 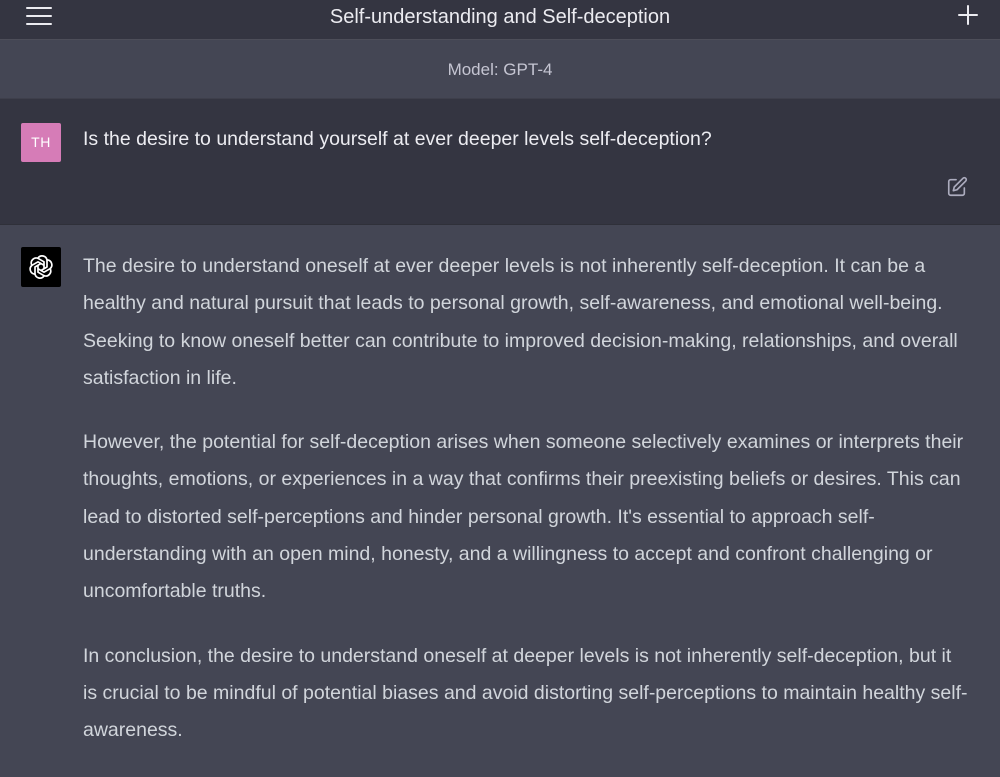 What do you see at coordinates (968, 15) in the screenshot?
I see `plus-icon` at bounding box center [968, 15].